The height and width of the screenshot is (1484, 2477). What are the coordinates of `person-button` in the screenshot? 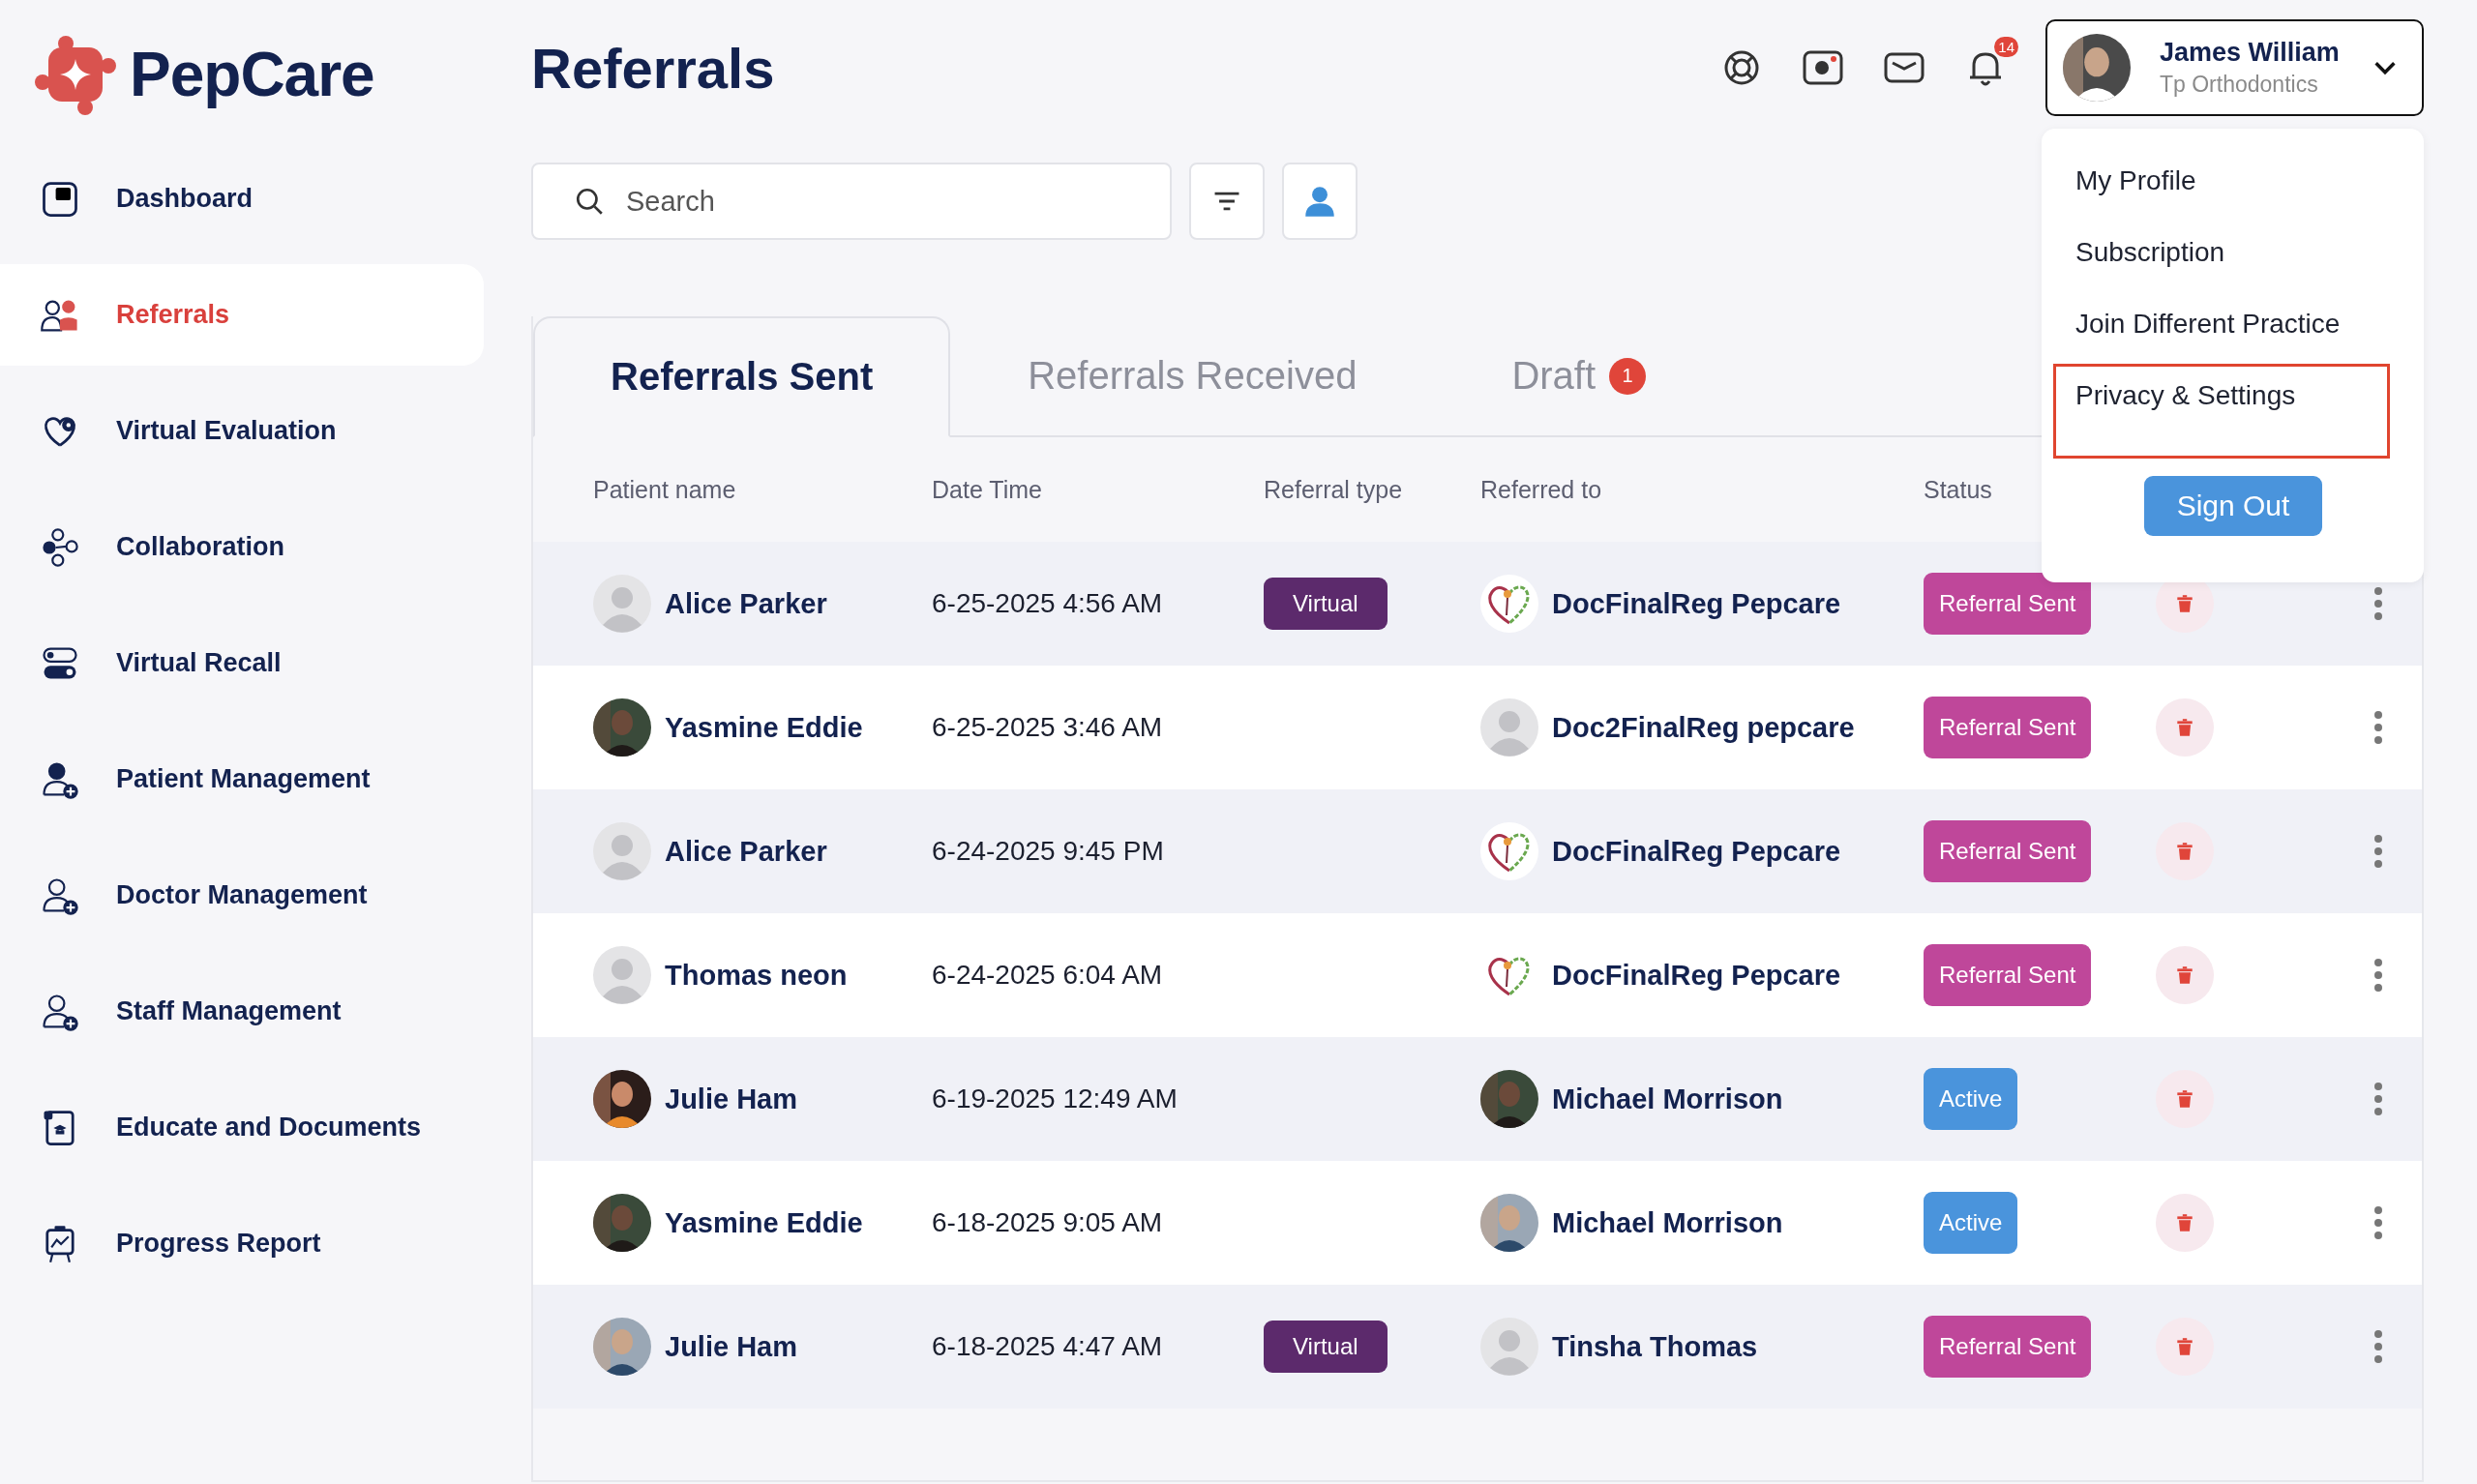 It's located at (1320, 201).